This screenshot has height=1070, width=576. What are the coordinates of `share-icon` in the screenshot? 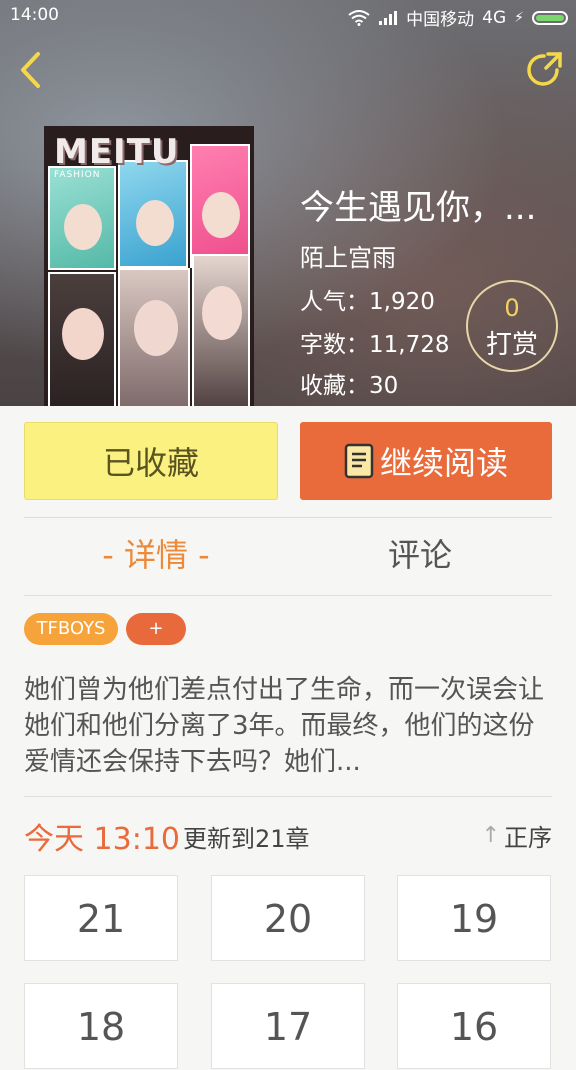 It's located at (544, 69).